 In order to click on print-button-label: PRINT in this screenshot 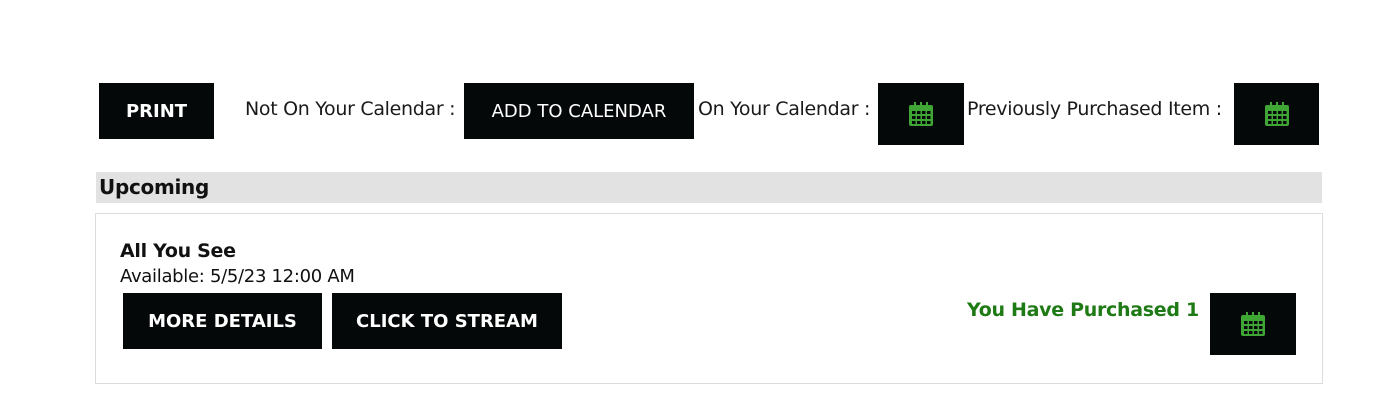, I will do `click(156, 111)`.